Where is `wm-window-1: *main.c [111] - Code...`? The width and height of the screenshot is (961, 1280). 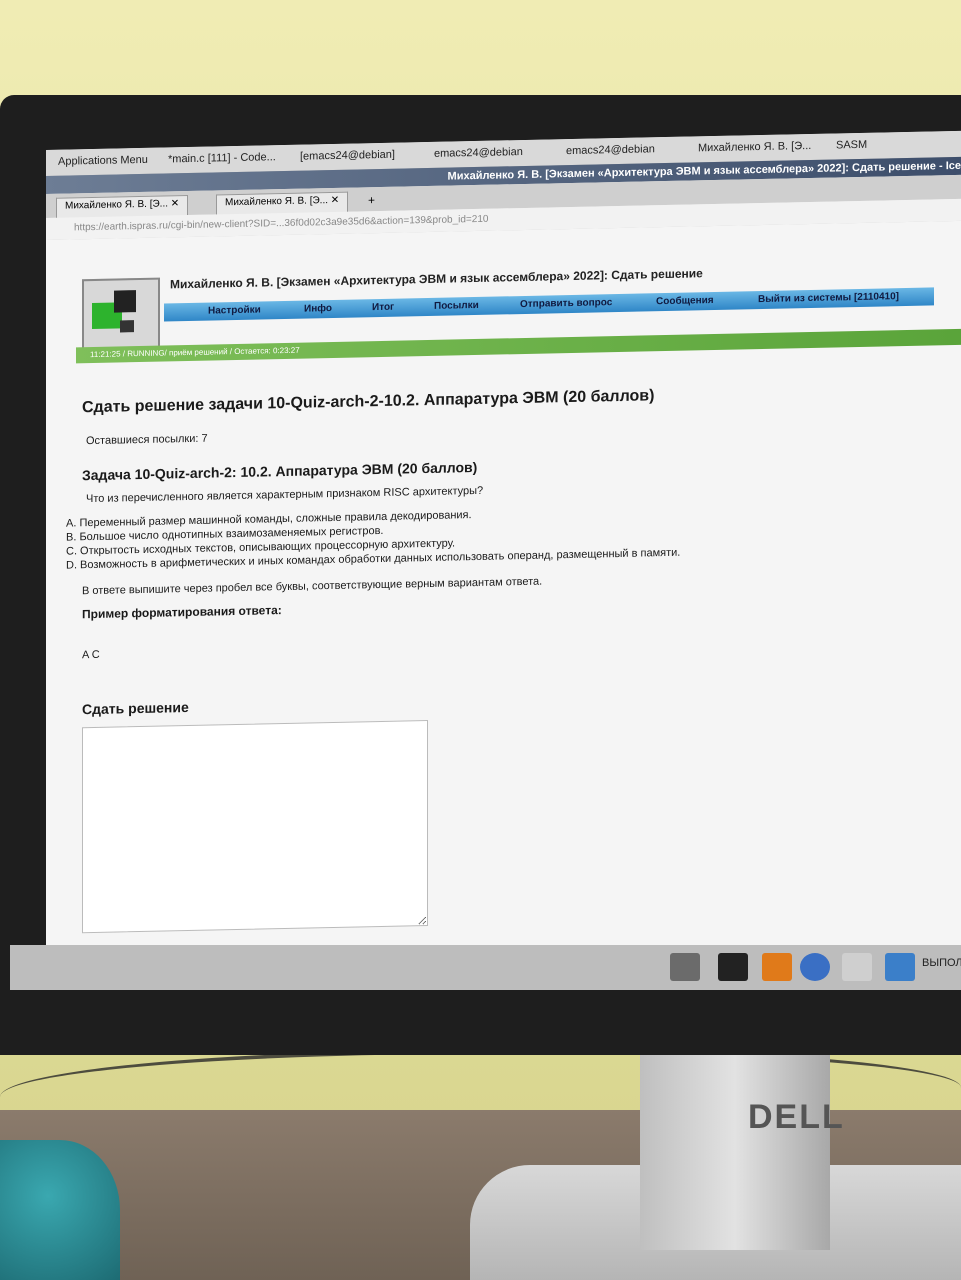
wm-window-1: *main.c [111] - Code... is located at coordinates (222, 158).